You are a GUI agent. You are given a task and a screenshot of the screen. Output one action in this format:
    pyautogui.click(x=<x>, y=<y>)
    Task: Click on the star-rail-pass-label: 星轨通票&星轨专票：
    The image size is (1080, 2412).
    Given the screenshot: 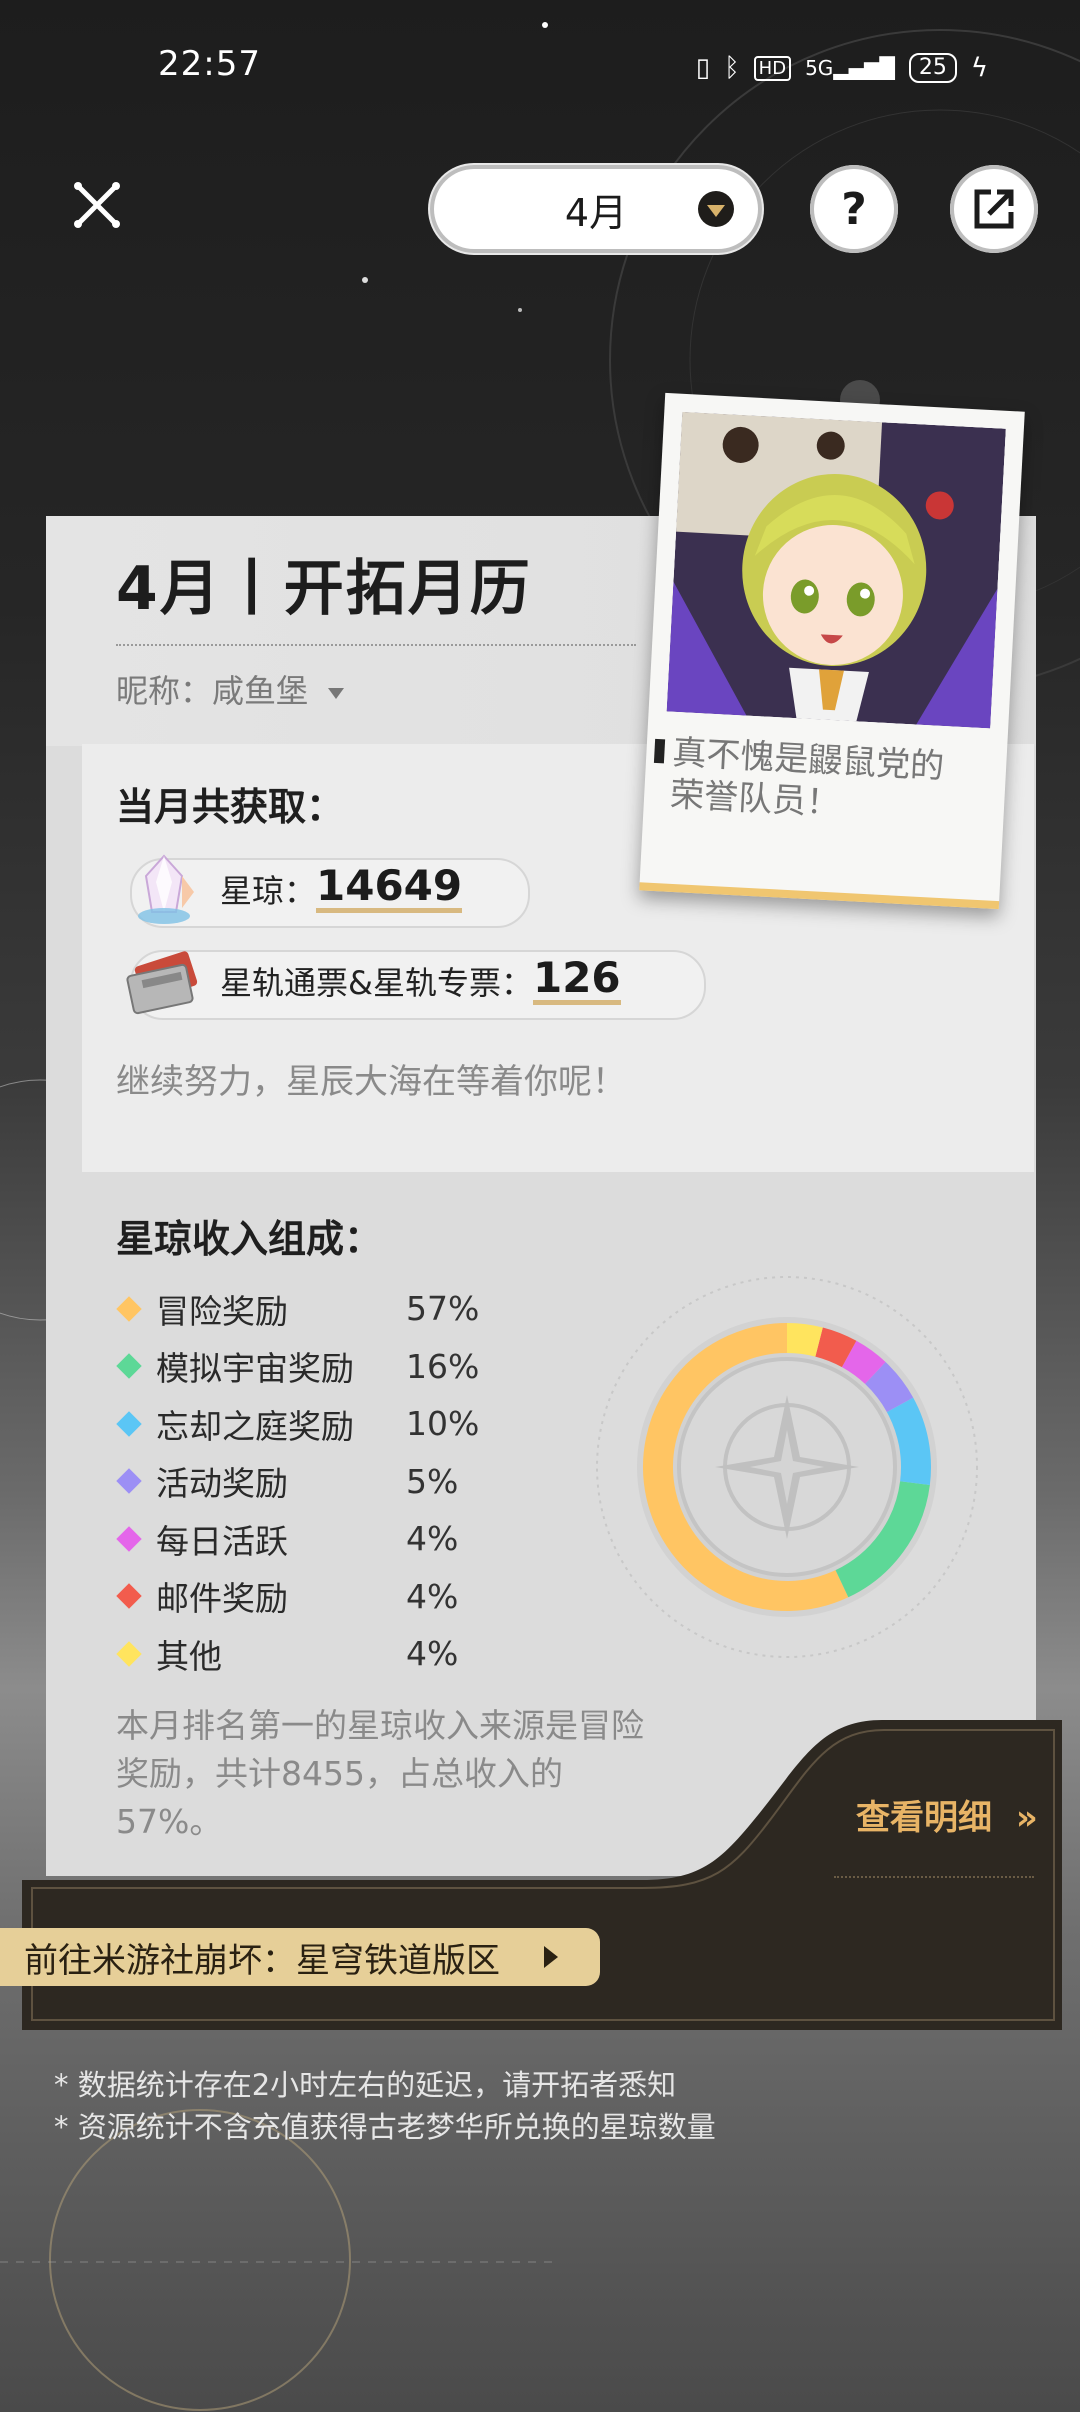 What is the action you would take?
    pyautogui.click(x=376, y=982)
    